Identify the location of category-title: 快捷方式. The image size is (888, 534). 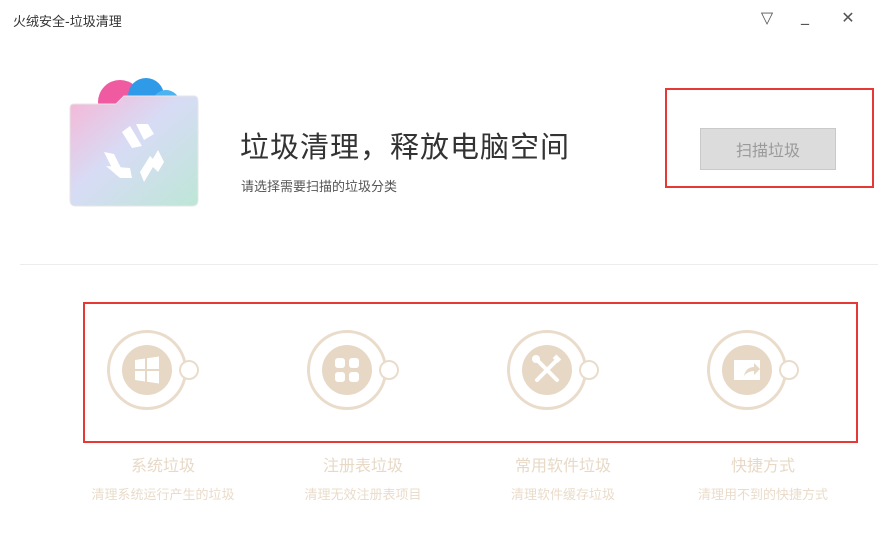
(762, 465).